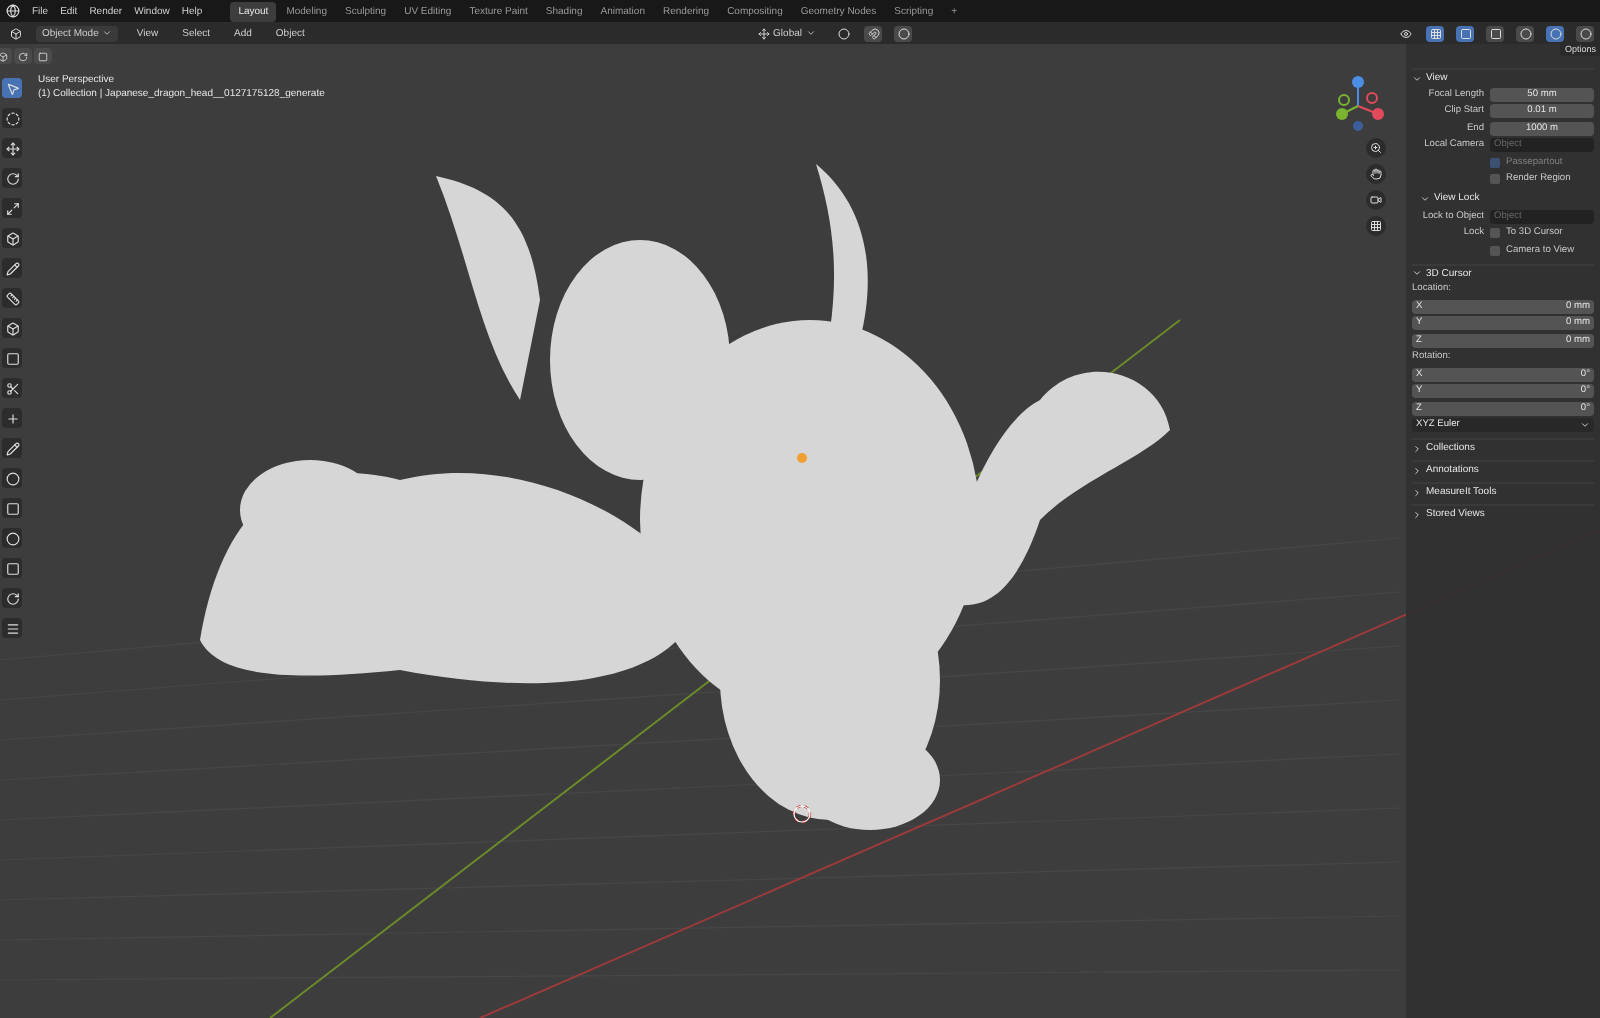 The width and height of the screenshot is (1600, 1018). Describe the element at coordinates (802, 814) in the screenshot. I see `3d-cursor-icon` at that location.